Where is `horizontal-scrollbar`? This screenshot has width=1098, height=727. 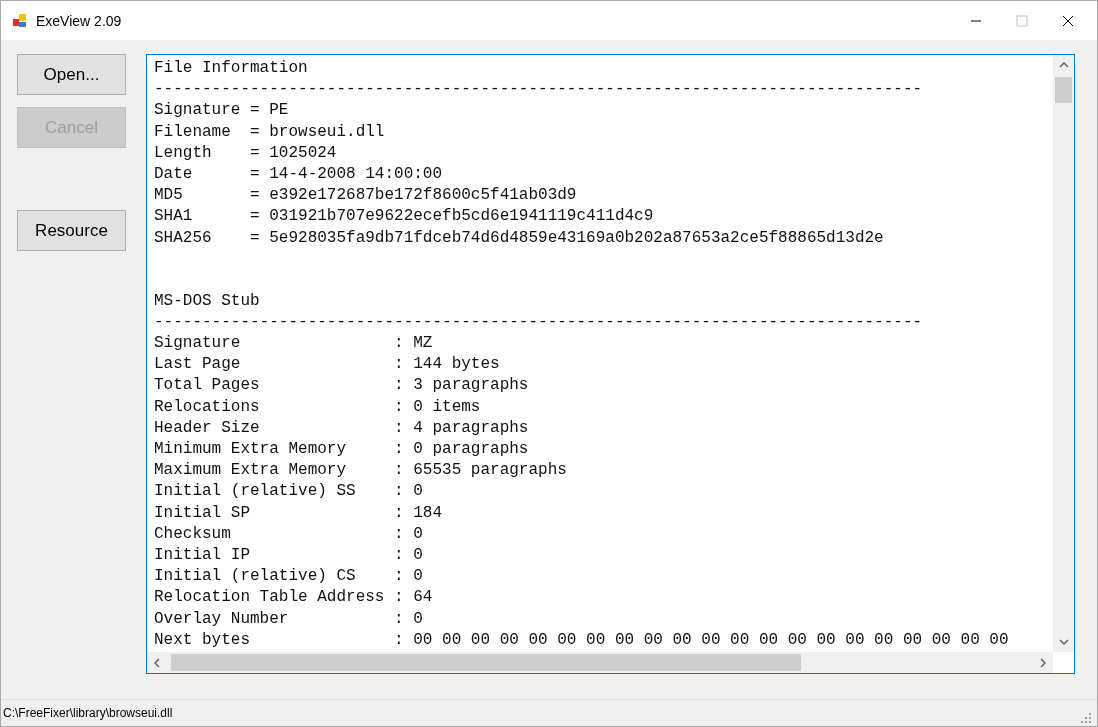 horizontal-scrollbar is located at coordinates (600, 662).